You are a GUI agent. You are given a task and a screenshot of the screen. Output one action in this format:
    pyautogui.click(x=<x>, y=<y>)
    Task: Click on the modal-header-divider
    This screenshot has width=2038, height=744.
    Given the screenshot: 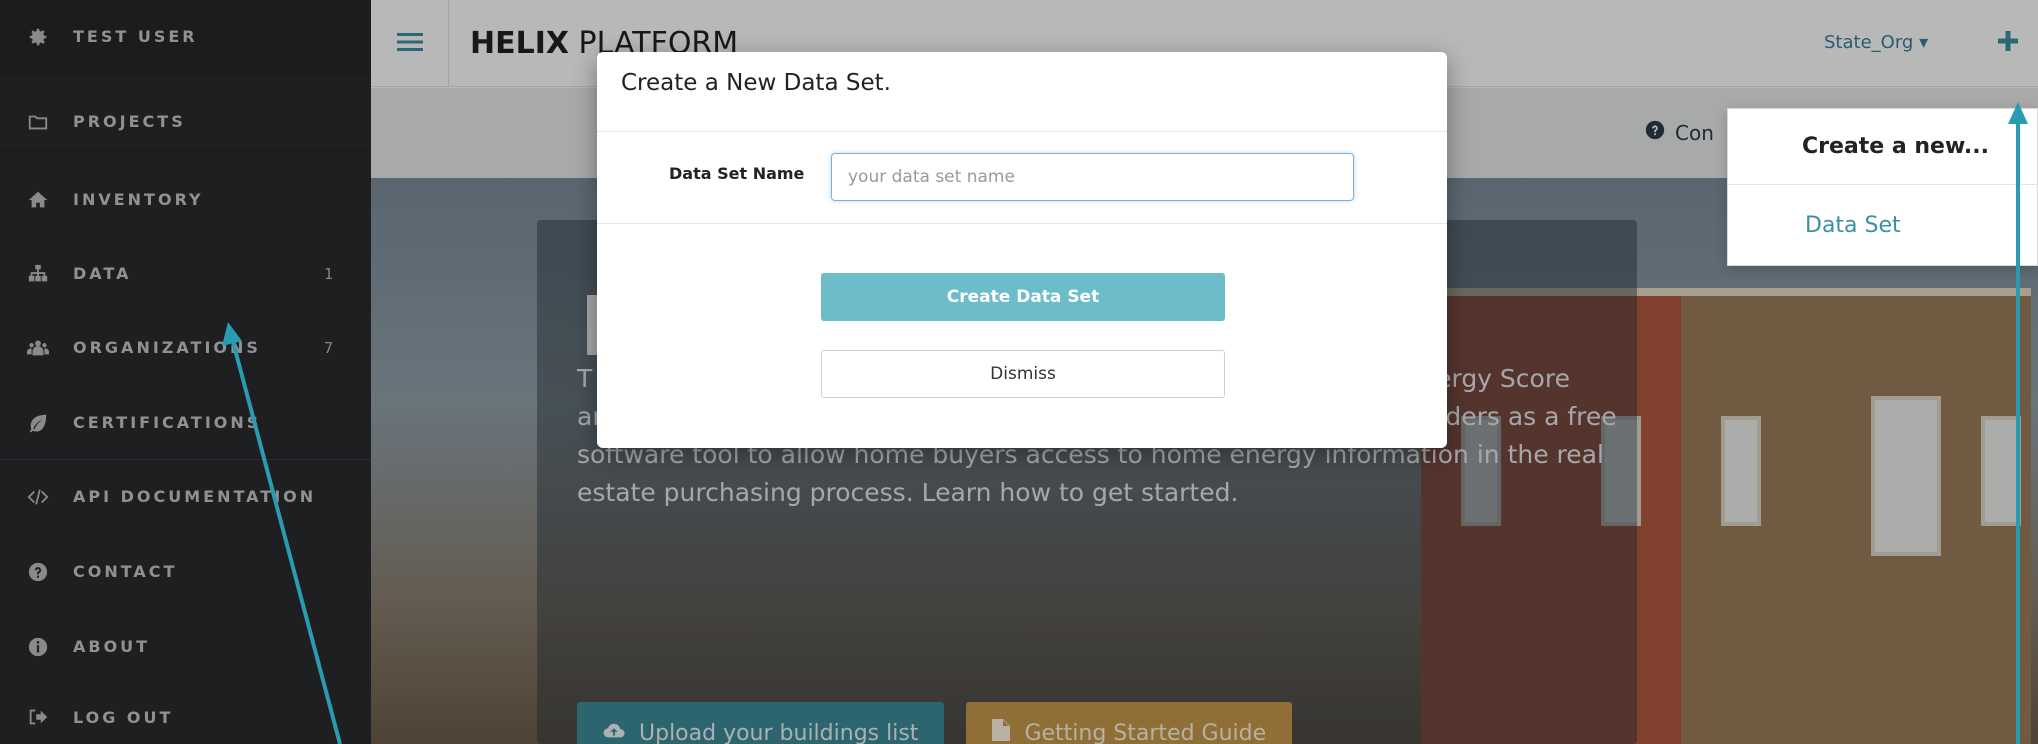 What is the action you would take?
    pyautogui.click(x=1022, y=131)
    